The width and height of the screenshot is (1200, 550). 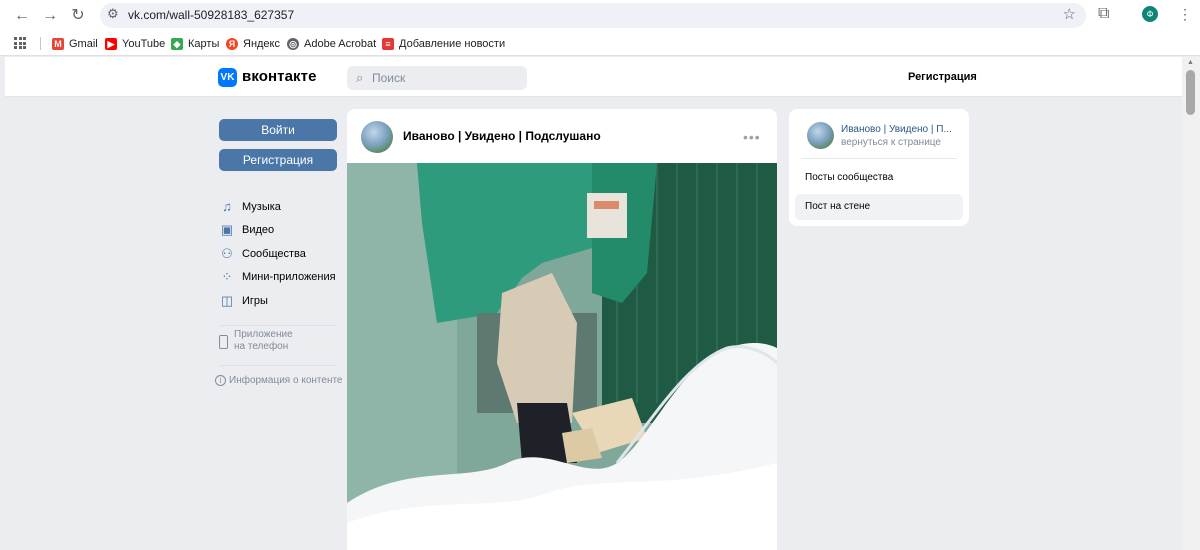 What do you see at coordinates (227, 300) in the screenshot?
I see `games-icon: ◫` at bounding box center [227, 300].